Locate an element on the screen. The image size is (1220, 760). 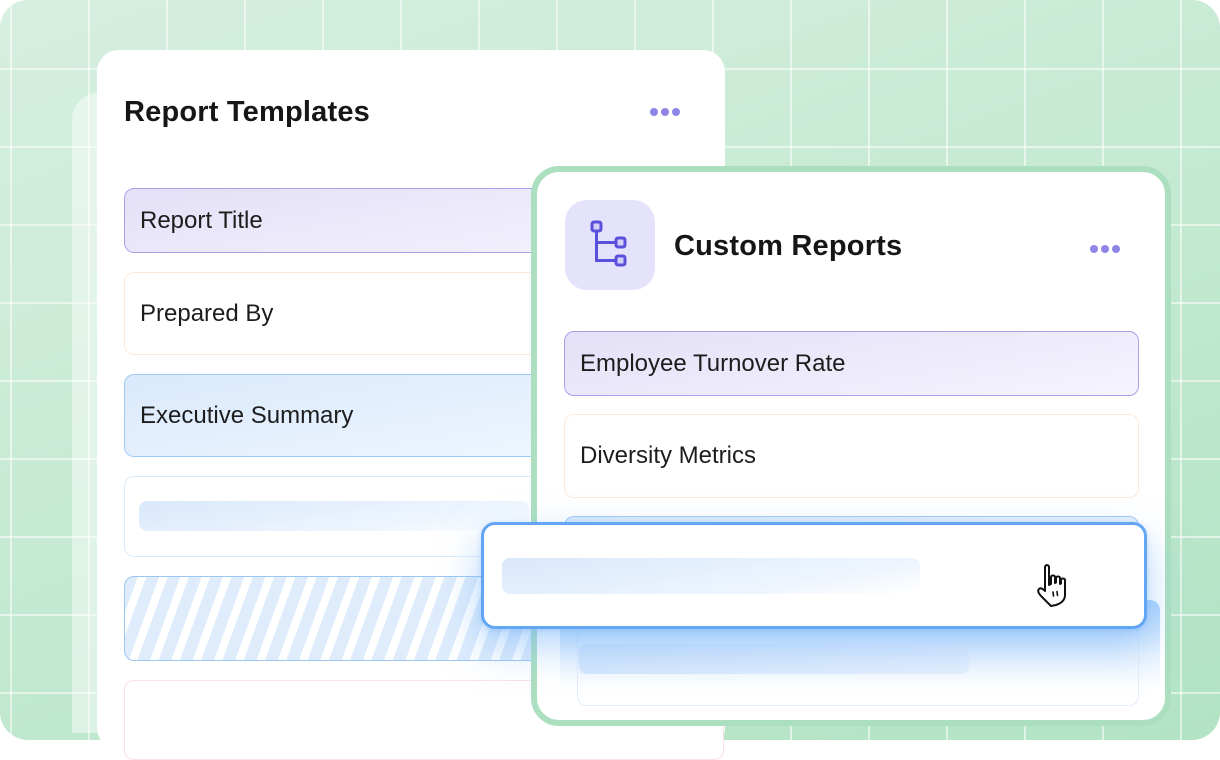
custom-reports-icon-box is located at coordinates (610, 245).